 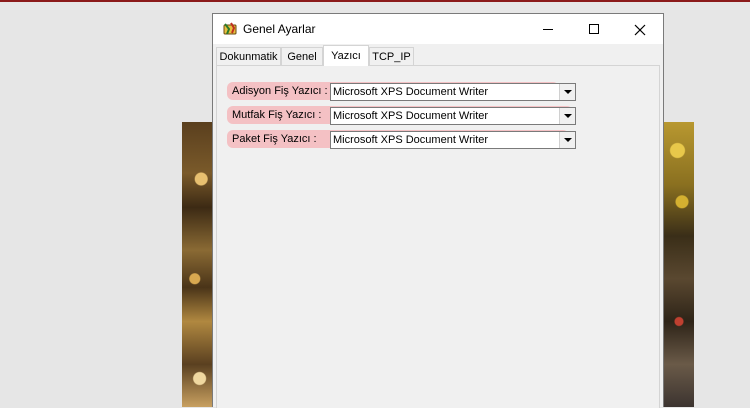 What do you see at coordinates (279, 29) in the screenshot?
I see `window-title: Genel Ayarlar` at bounding box center [279, 29].